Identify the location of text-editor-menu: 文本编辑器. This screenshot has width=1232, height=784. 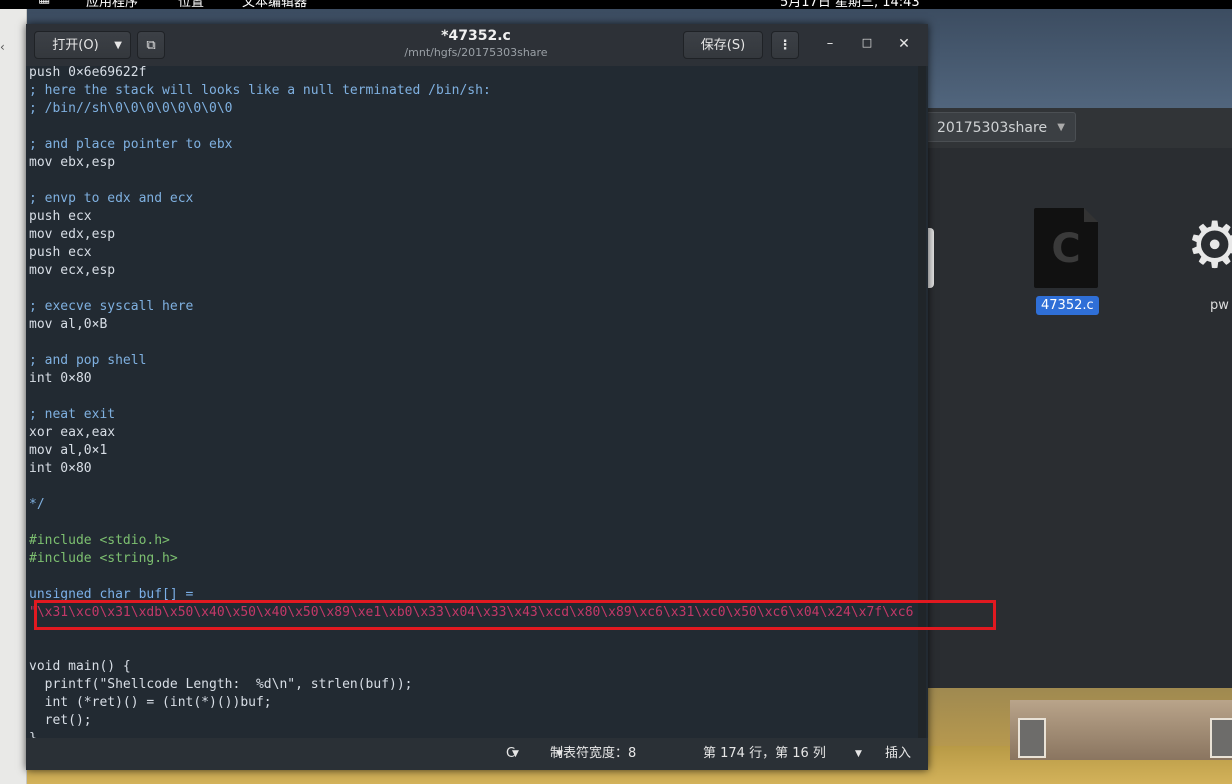
(274, 4).